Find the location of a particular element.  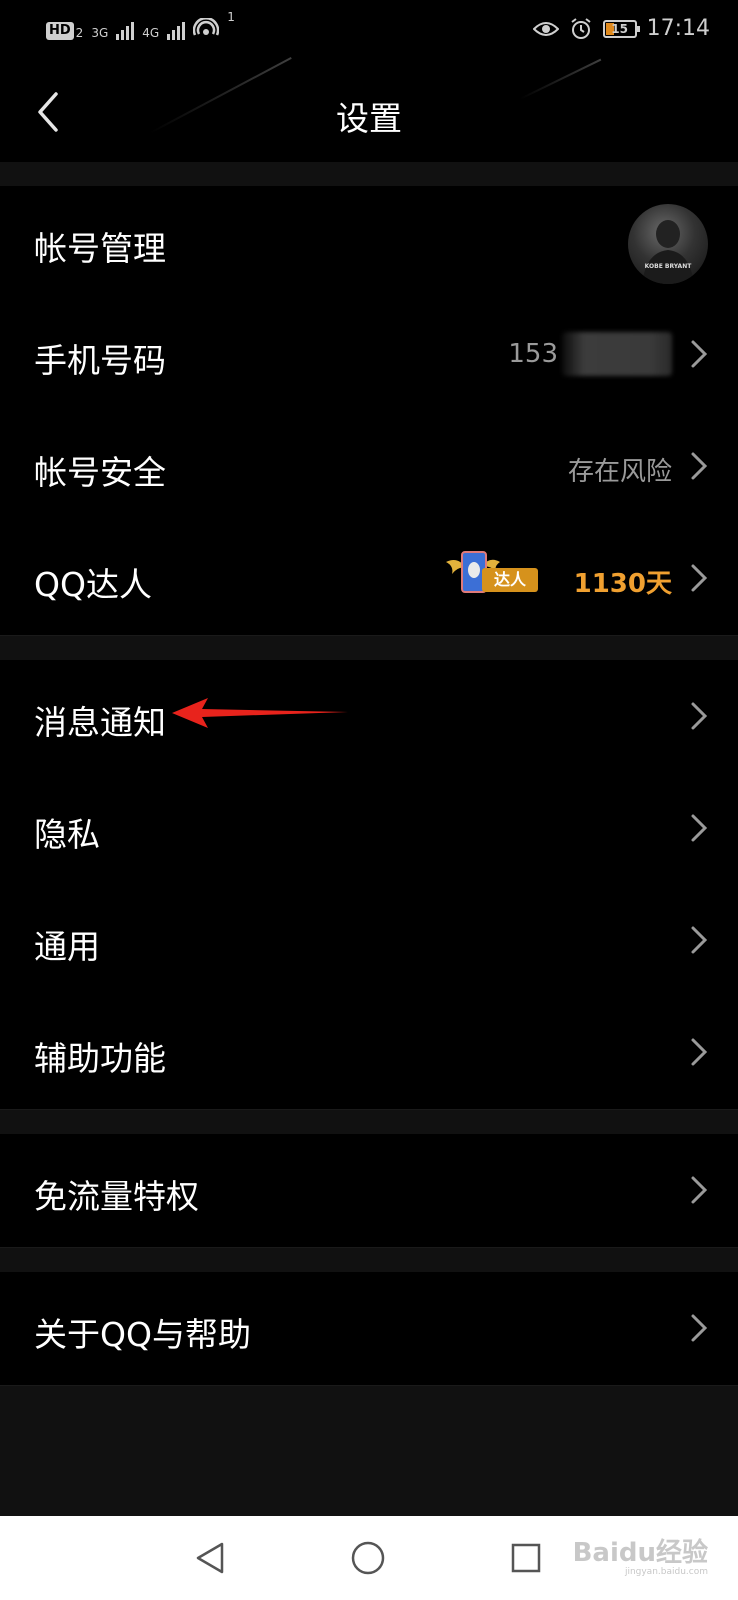

row-label: 帐号安全 is located at coordinates (100, 472).